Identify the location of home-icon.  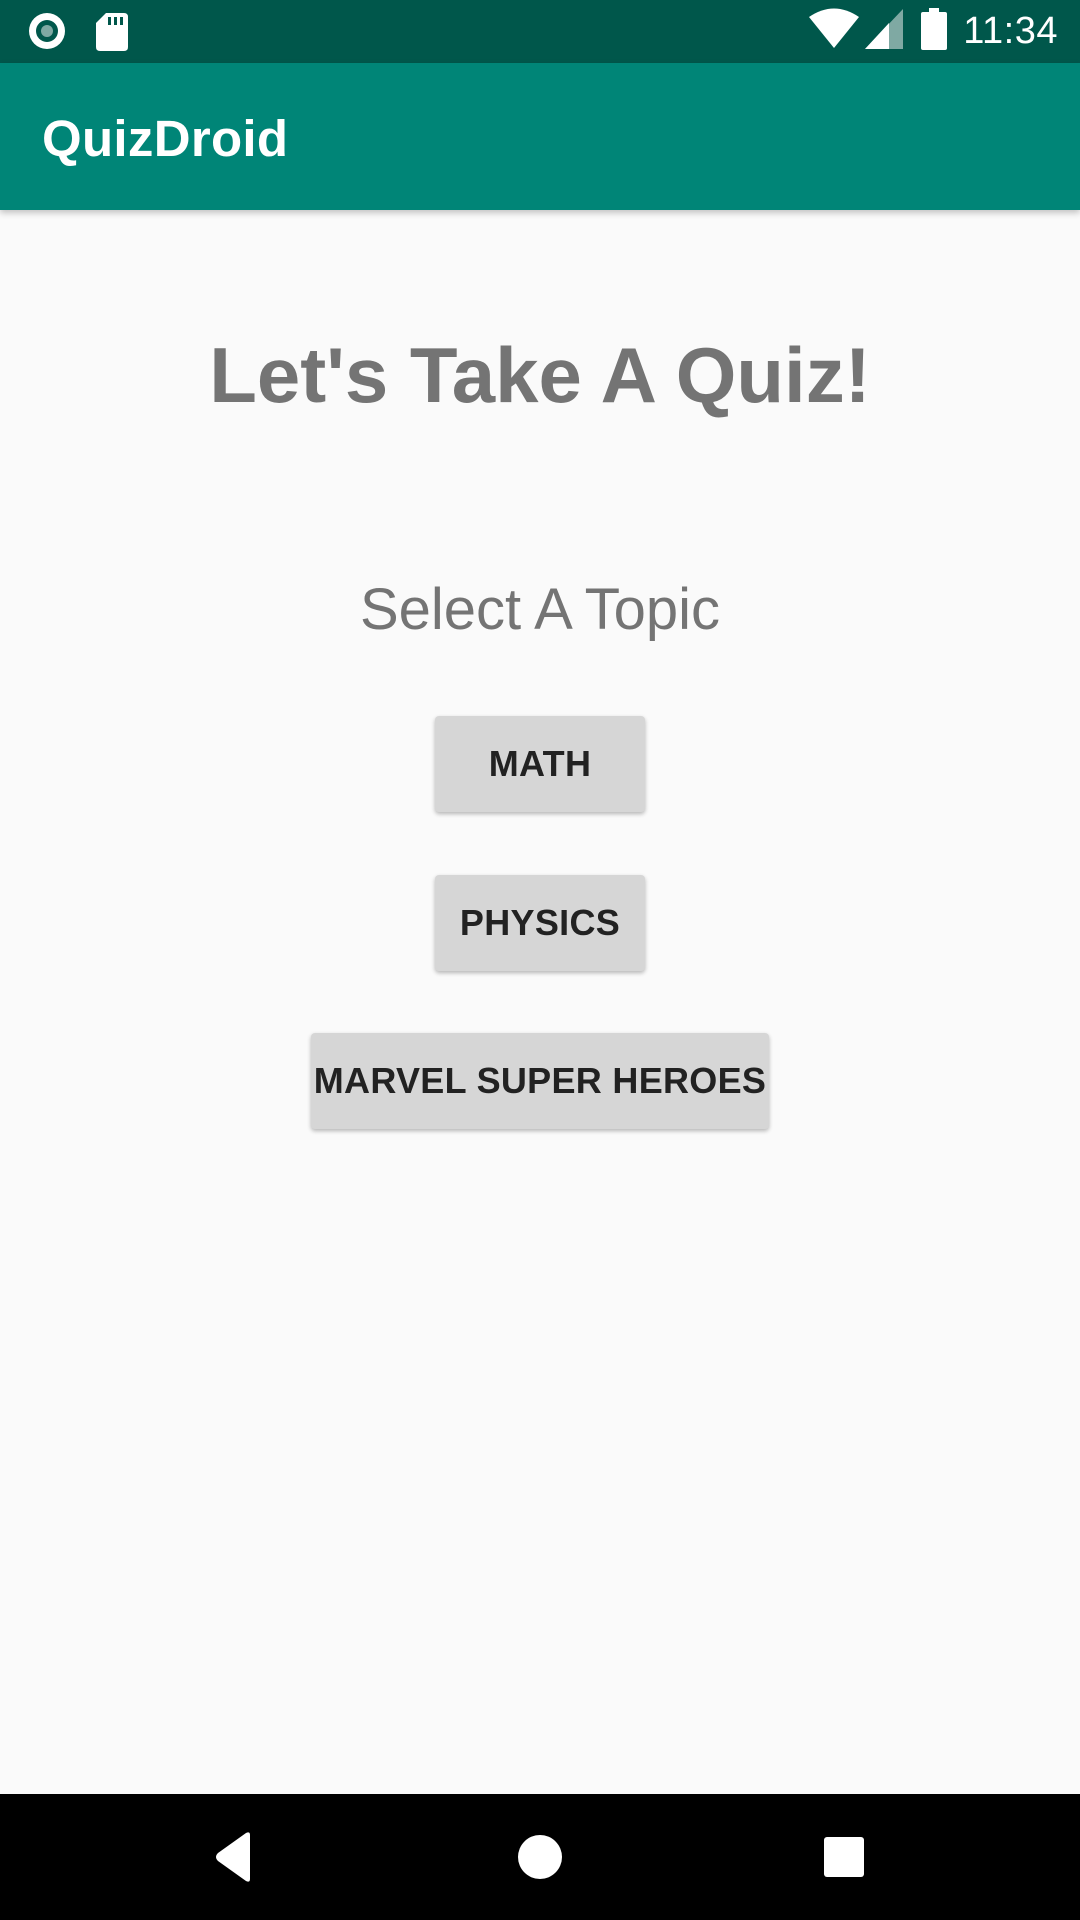
(540, 1857).